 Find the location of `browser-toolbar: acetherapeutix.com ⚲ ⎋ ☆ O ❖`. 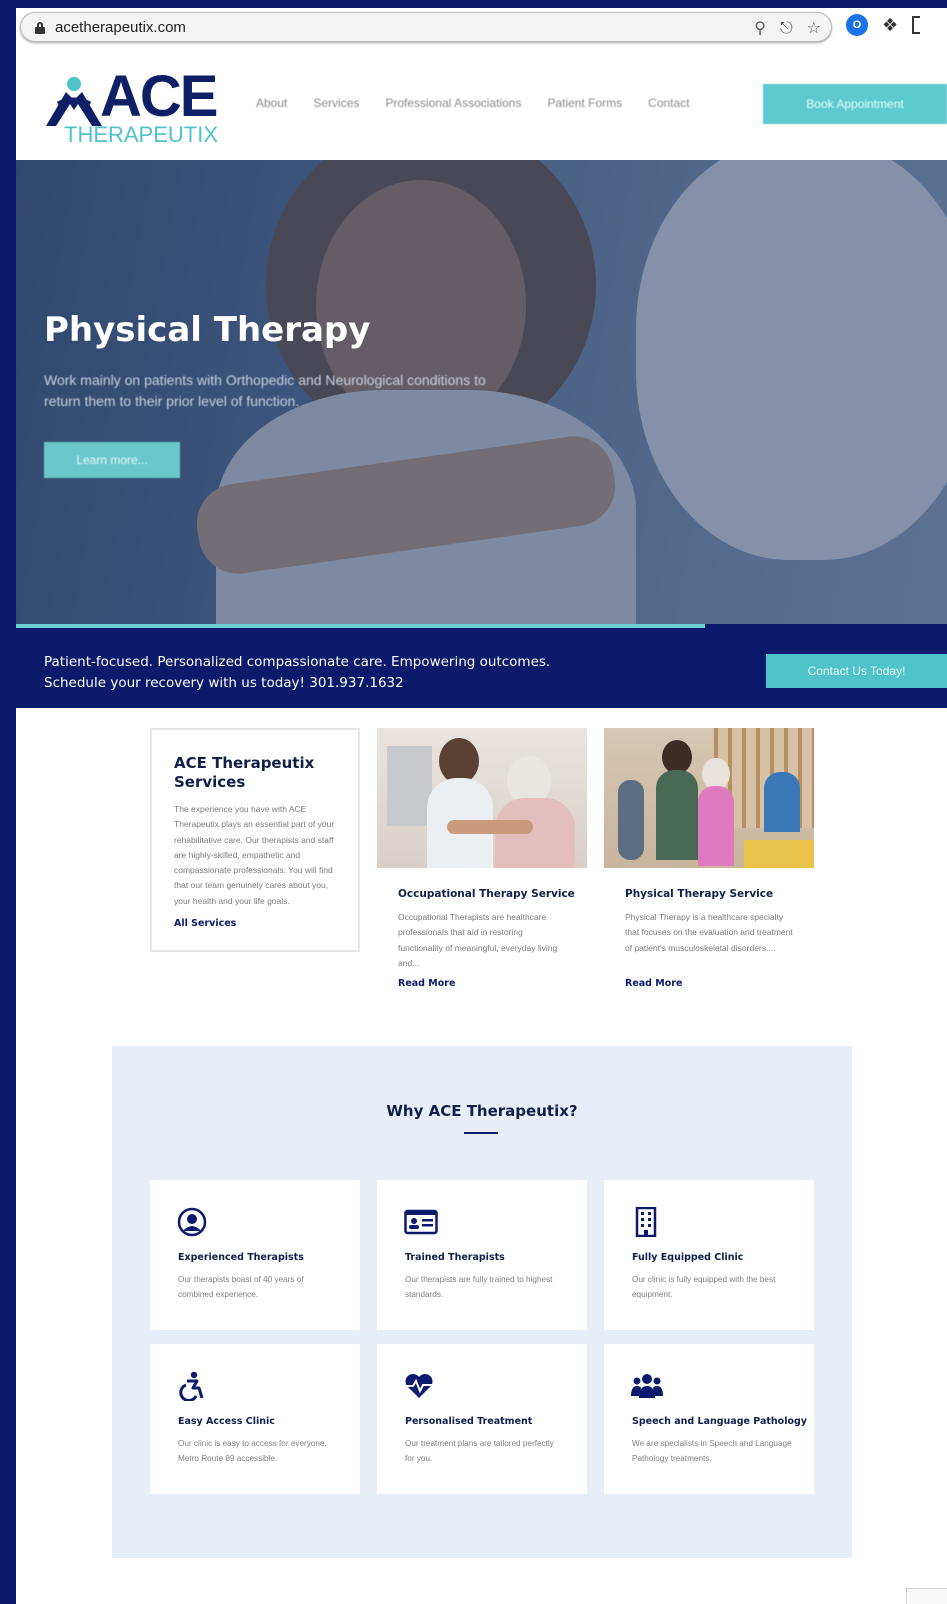

browser-toolbar: acetherapeutix.com ⚲ ⎋ ☆ O ❖ is located at coordinates (481, 27).